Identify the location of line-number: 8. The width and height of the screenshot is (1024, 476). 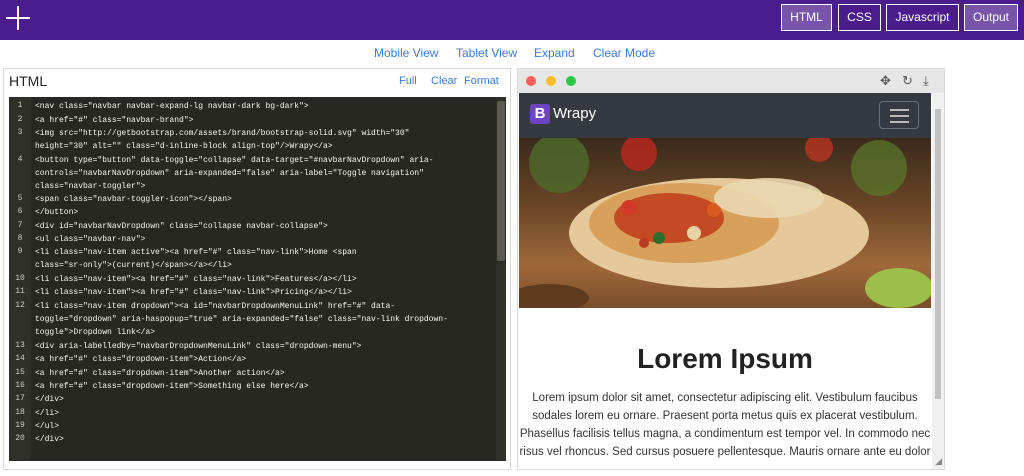
(20, 238).